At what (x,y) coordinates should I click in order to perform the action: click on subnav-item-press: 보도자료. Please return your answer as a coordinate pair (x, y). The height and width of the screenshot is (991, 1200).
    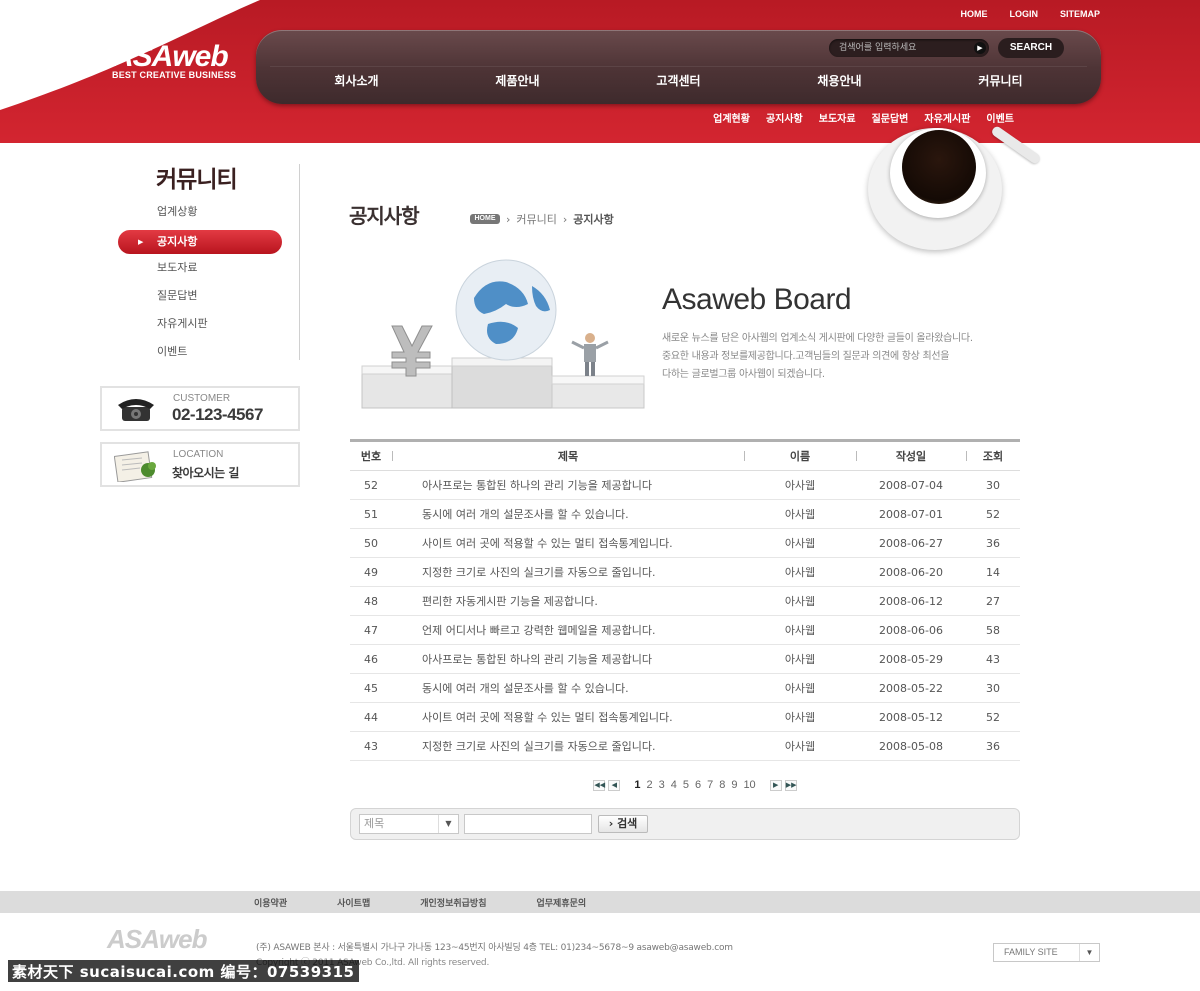
    Looking at the image, I should click on (837, 117).